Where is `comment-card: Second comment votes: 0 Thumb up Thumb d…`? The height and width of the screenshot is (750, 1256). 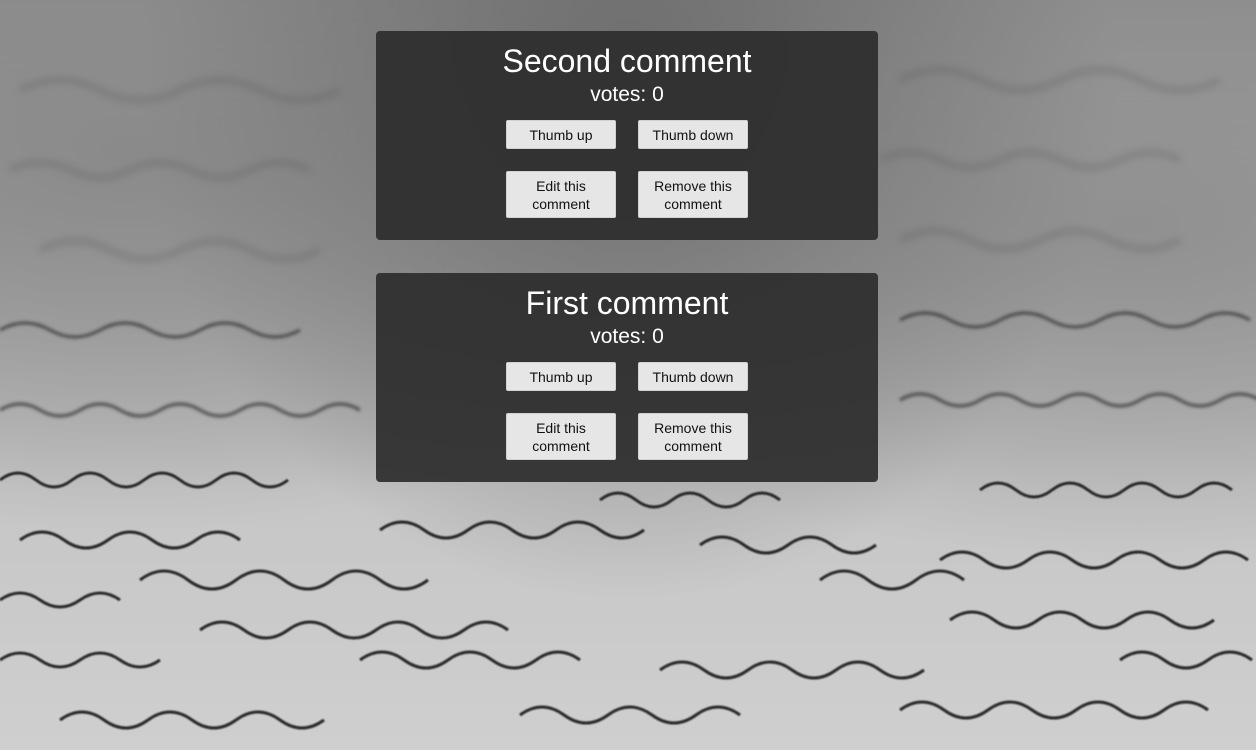
comment-card: Second comment votes: 0 Thumb up Thumb d… is located at coordinates (627, 135).